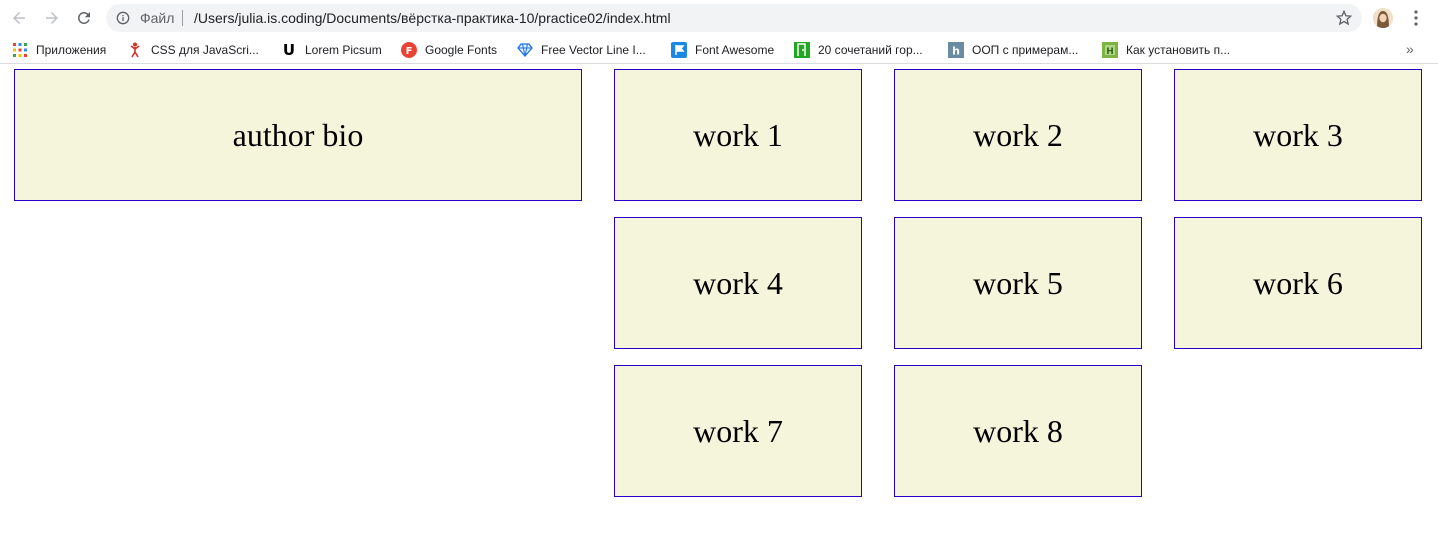  I want to click on habr-icon: h, so click(956, 50).